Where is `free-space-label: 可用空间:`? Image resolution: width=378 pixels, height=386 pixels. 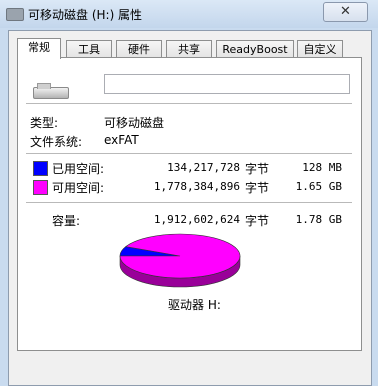
free-space-label: 可用空间: is located at coordinates (78, 188).